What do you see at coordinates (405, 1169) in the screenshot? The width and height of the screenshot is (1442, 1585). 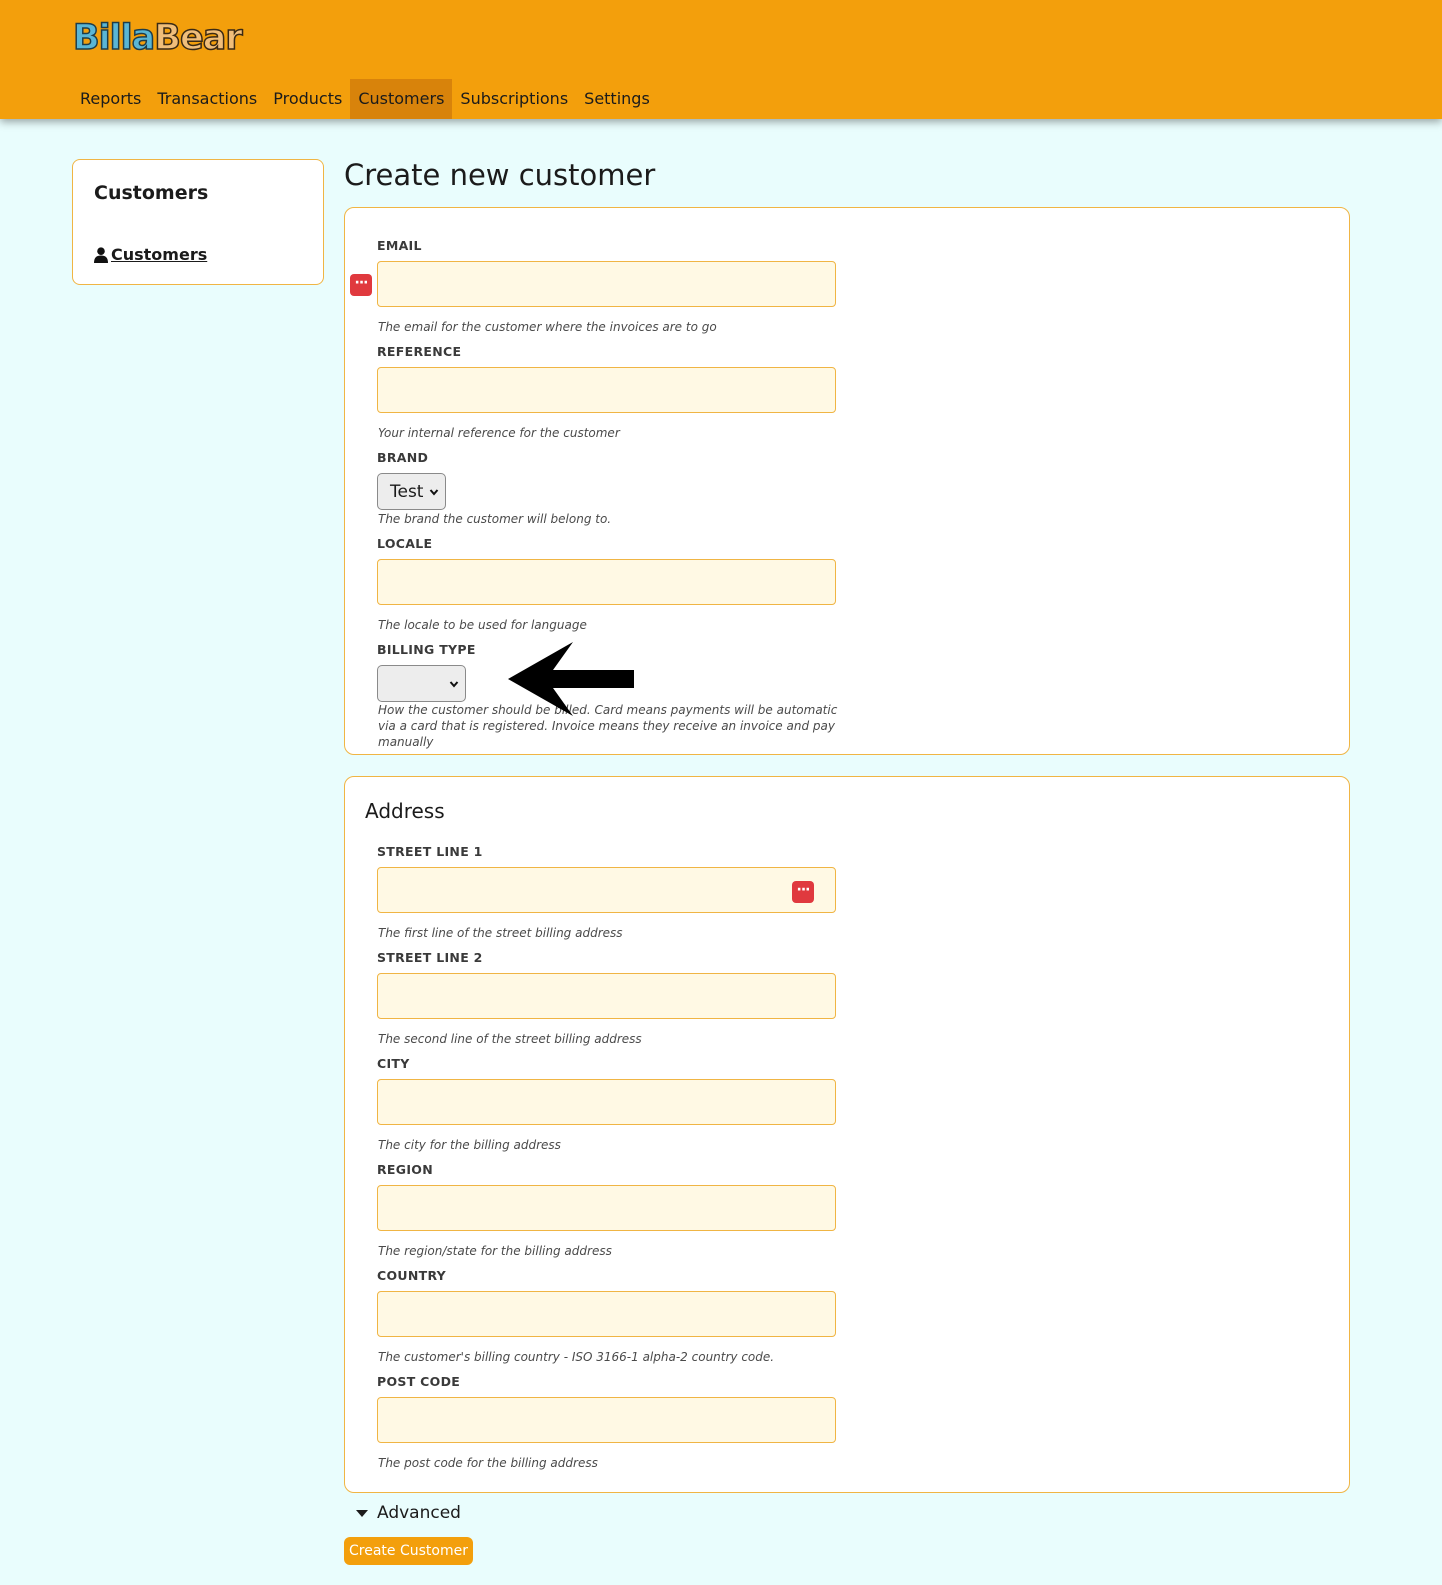 I see `region-label: REGION` at bounding box center [405, 1169].